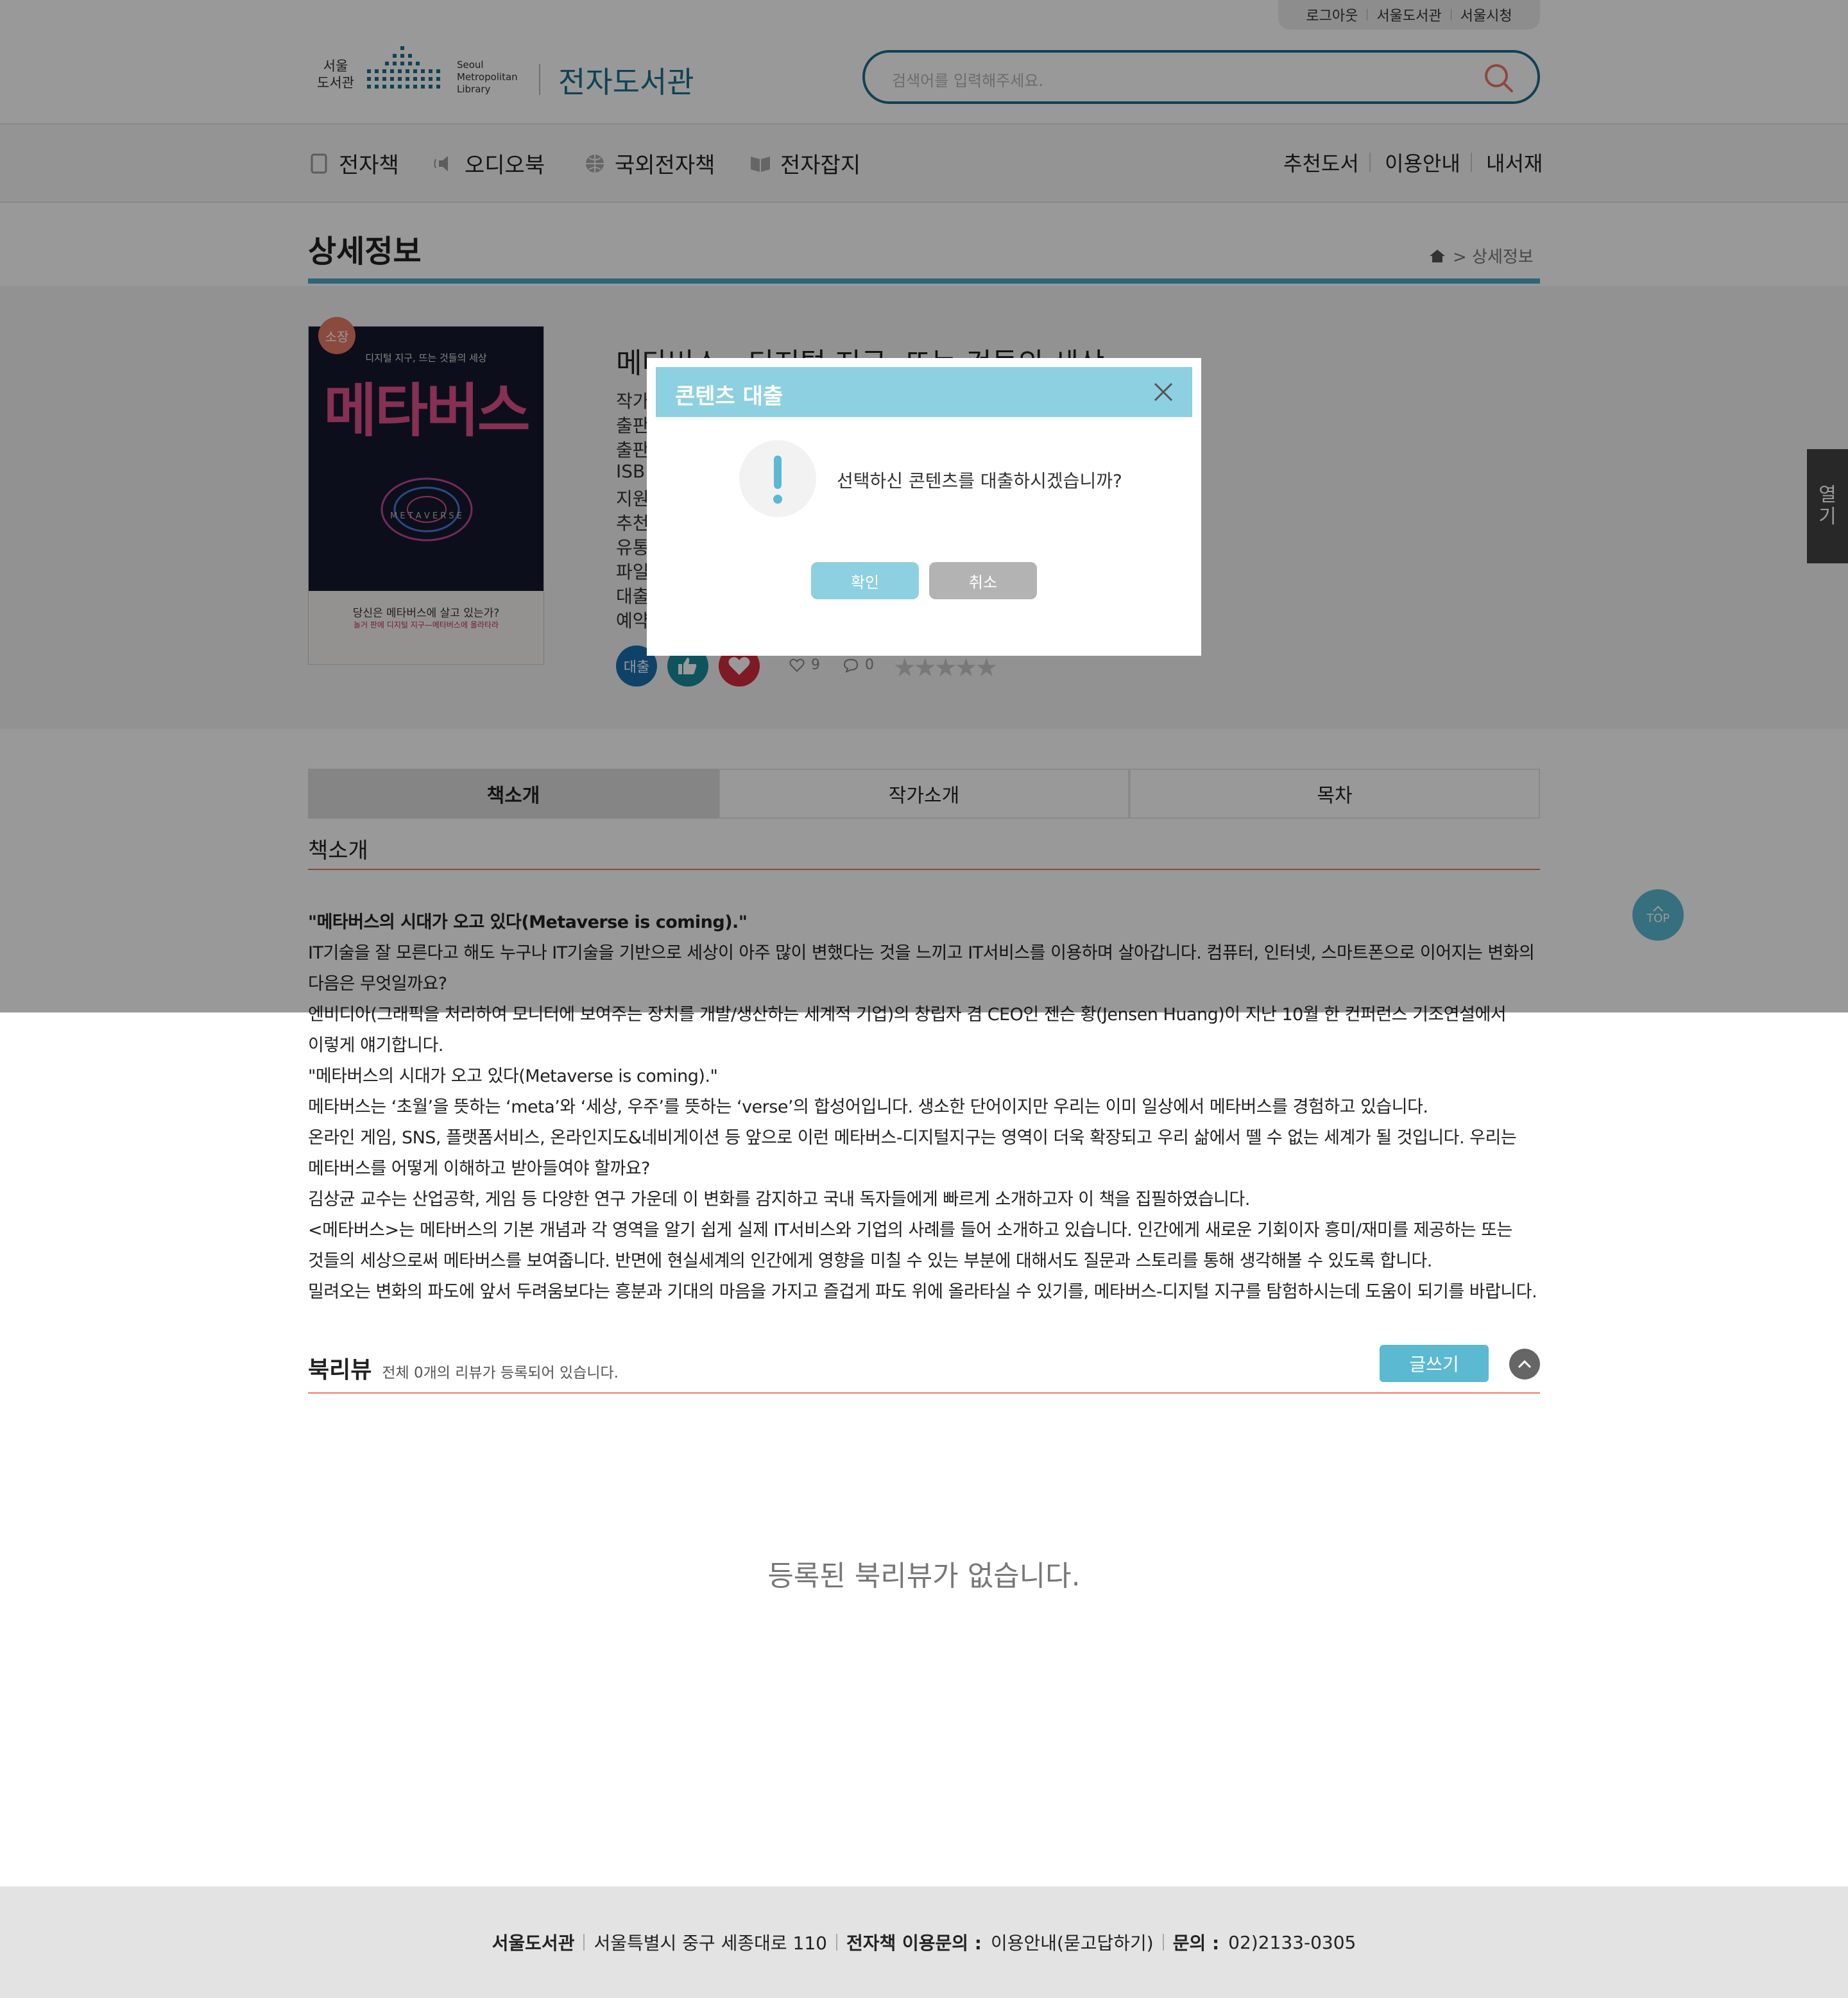 This screenshot has width=1848, height=1998. I want to click on exclamation-mark-icon, so click(778, 480).